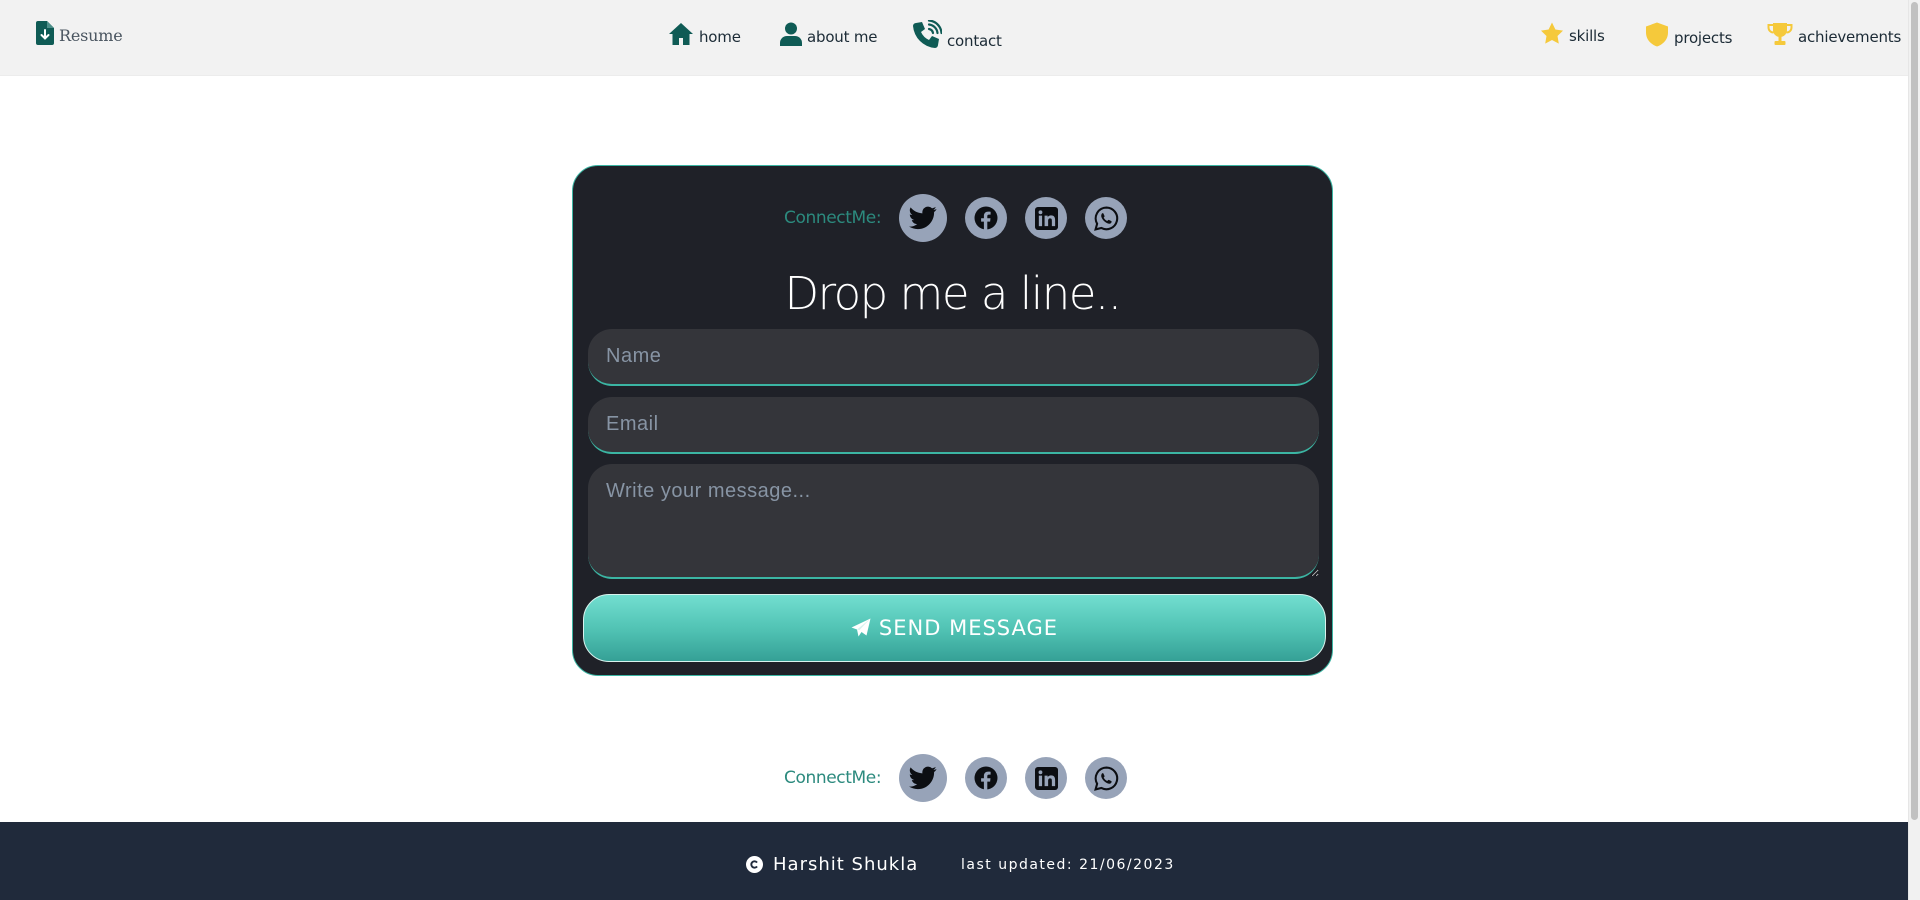 The image size is (1920, 900). I want to click on star-icon, so click(1552, 33).